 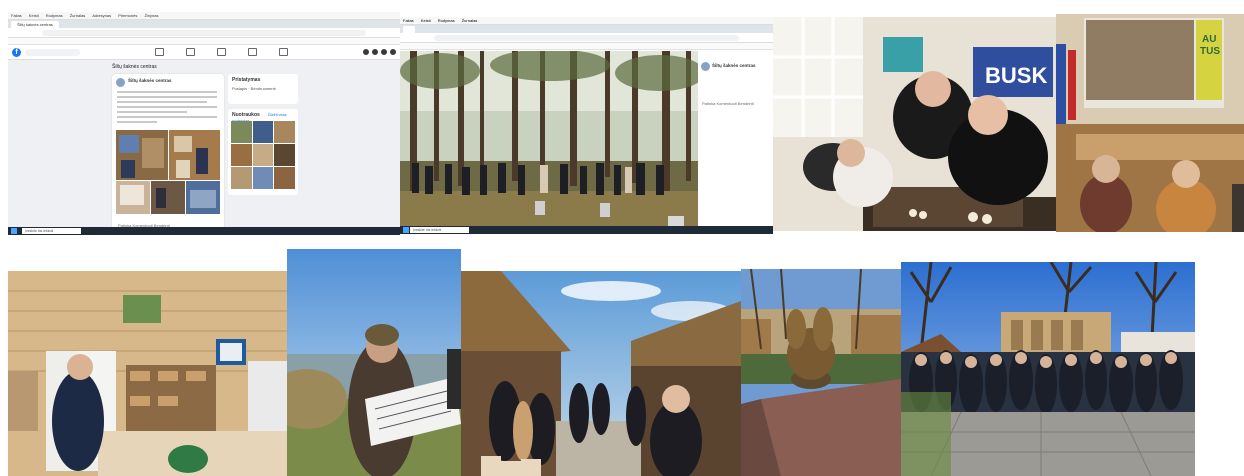 I want to click on bronze-sculpture-photo, so click(x=821, y=372).